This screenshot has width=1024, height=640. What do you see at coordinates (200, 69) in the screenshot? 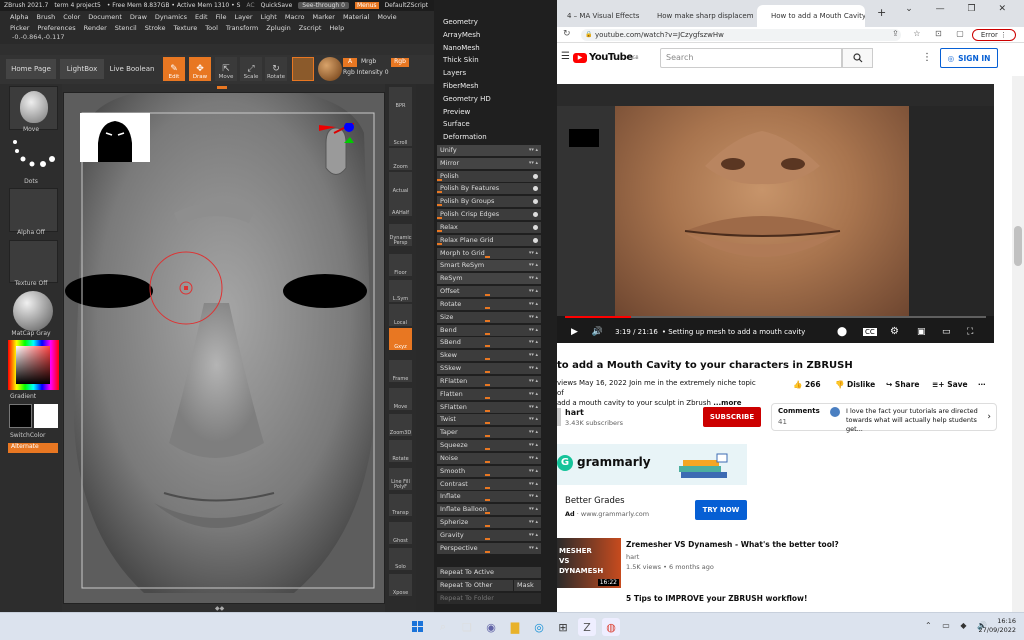
I see `draw-button: ✥ Draw` at bounding box center [200, 69].